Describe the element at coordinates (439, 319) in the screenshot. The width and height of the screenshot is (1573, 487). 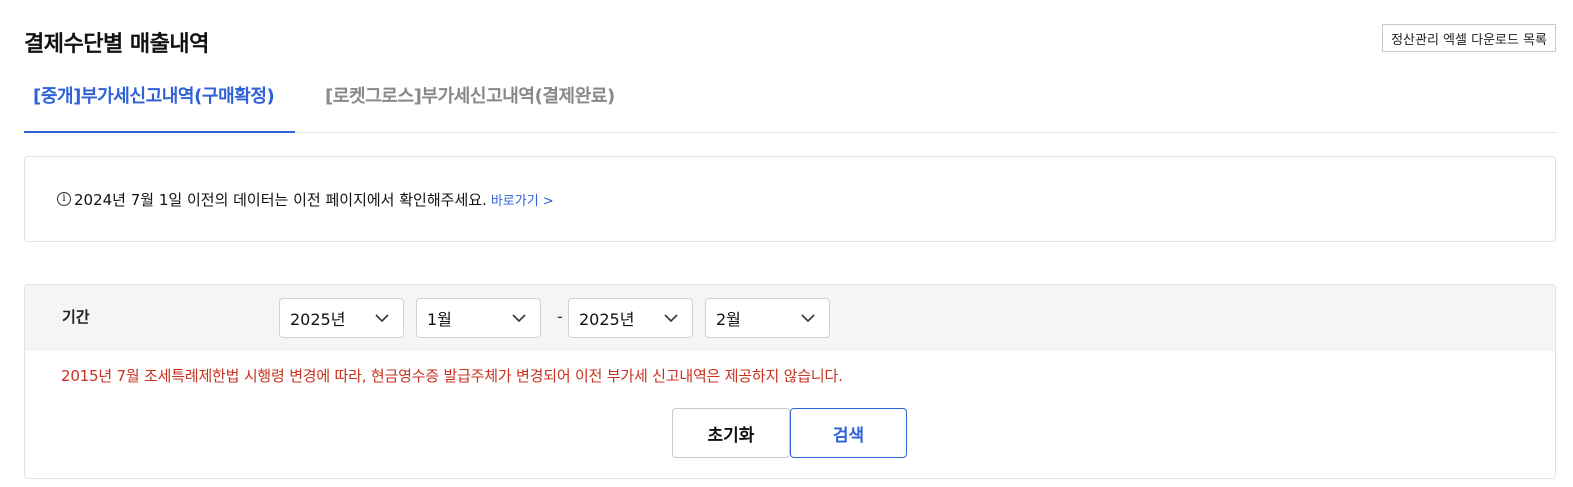
I see `start-month-value: 1월` at that location.